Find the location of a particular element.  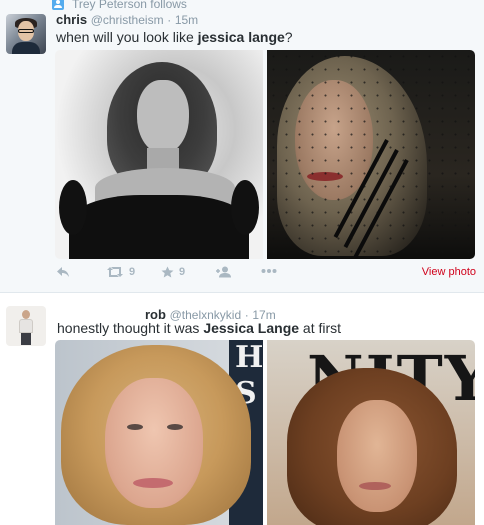

more-icon is located at coordinates (269, 271).